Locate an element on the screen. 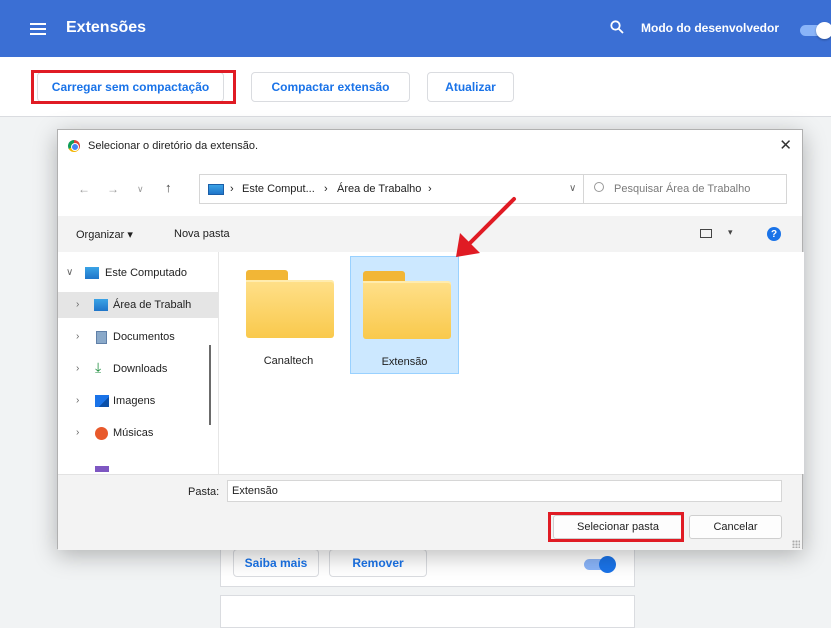 This screenshot has width=831, height=628. help-icon: ? is located at coordinates (774, 234).